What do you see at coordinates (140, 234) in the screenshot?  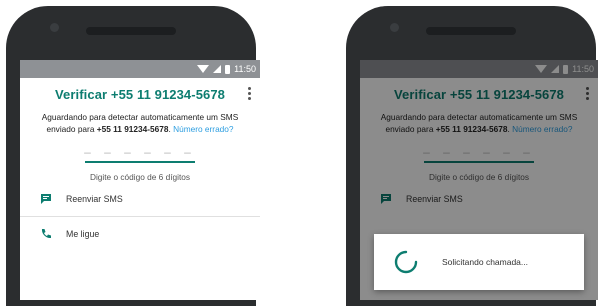 I see `call-me-button: Me ligue` at bounding box center [140, 234].